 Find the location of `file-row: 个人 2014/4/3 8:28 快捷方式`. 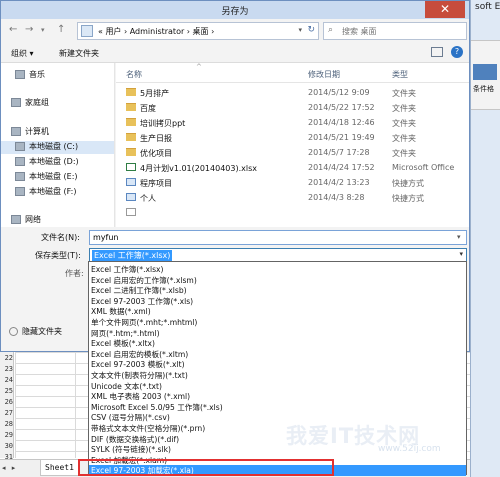

file-row: 个人 2014/4/3 8:28 快捷方式 is located at coordinates (292, 198).